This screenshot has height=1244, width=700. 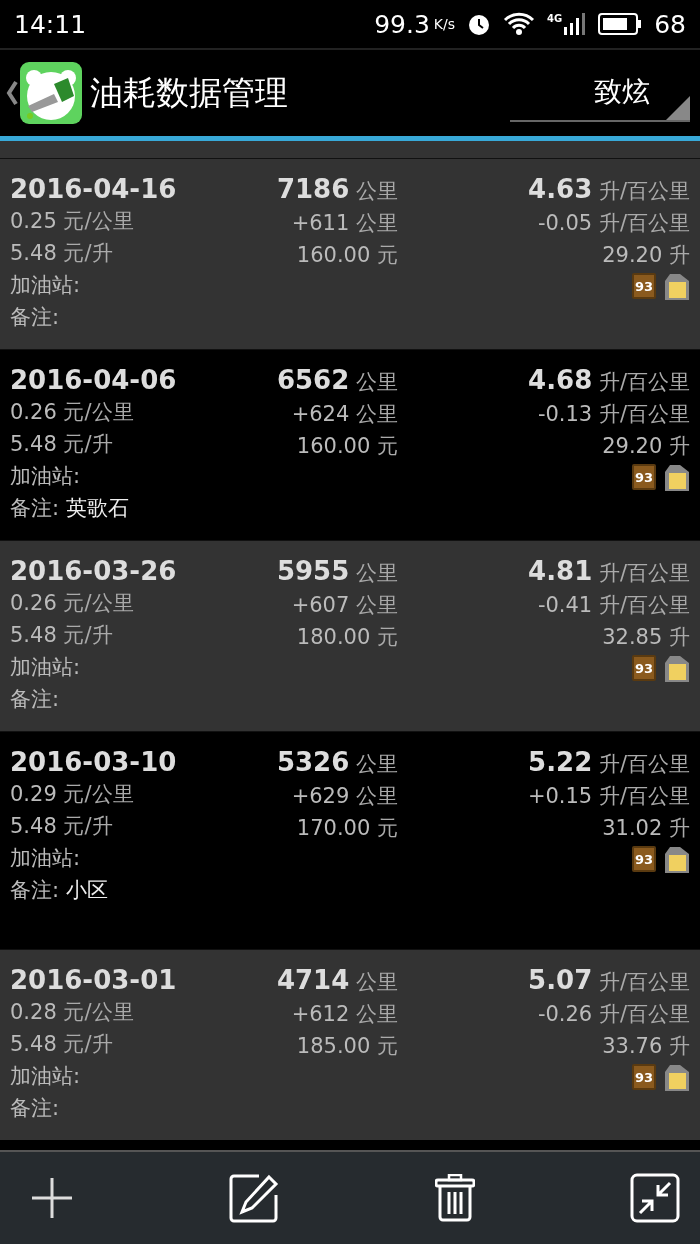 What do you see at coordinates (609, 189) in the screenshot?
I see `fuel-consumption: 4.63 升/百公里` at bounding box center [609, 189].